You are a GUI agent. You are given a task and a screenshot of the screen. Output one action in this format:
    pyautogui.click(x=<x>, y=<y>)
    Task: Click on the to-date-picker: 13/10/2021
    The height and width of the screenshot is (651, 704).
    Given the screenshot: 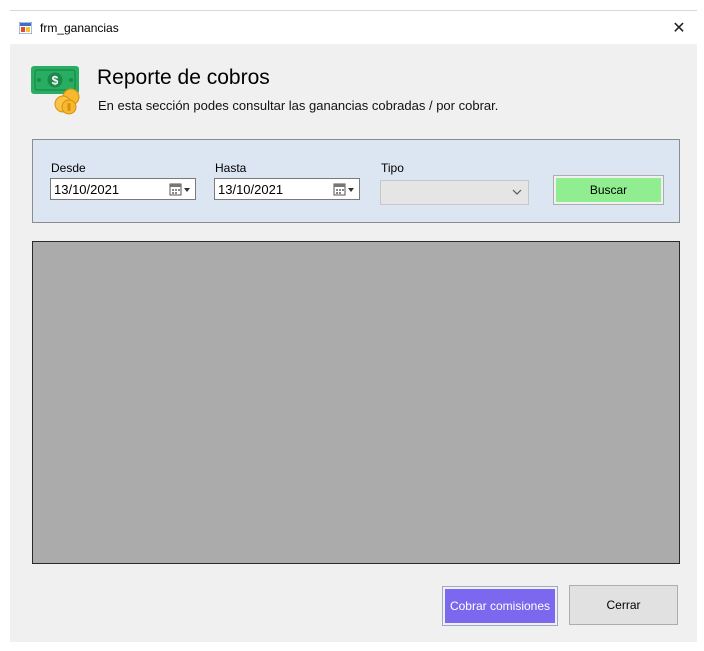 What is the action you would take?
    pyautogui.click(x=287, y=189)
    